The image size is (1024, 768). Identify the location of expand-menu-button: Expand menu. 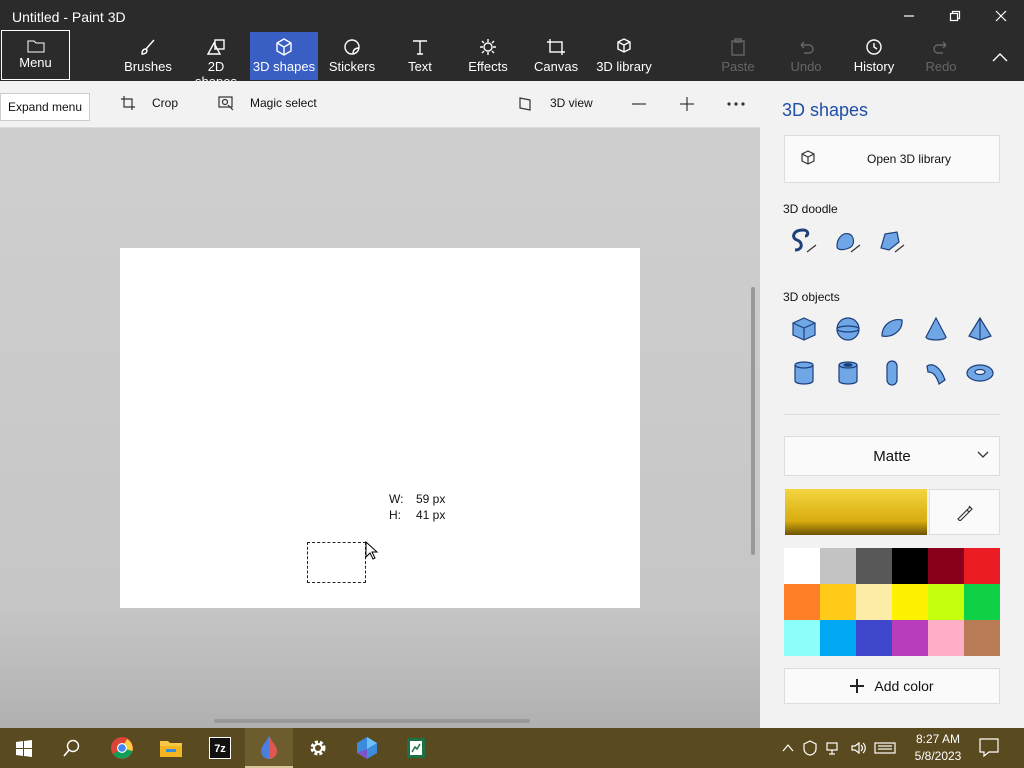
(45, 107).